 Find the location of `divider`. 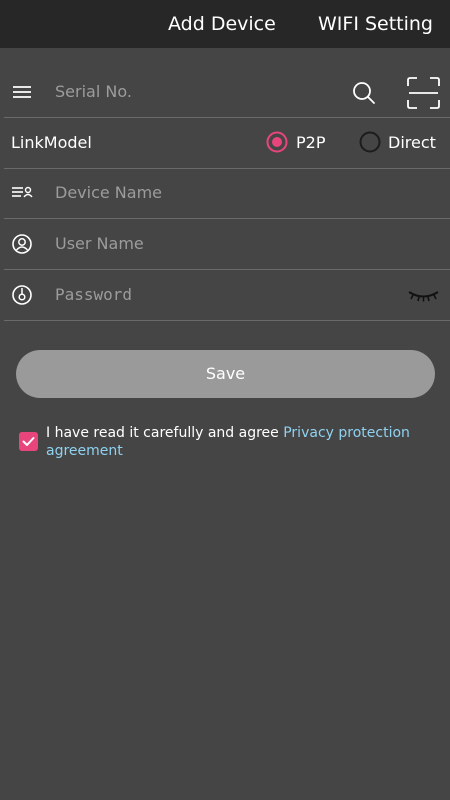

divider is located at coordinates (227, 320).